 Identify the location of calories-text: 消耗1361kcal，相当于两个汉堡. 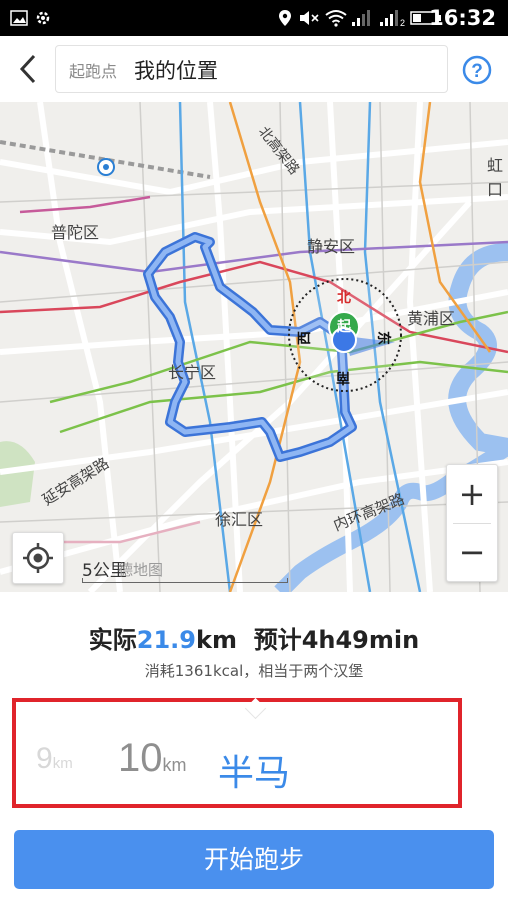
(254, 671).